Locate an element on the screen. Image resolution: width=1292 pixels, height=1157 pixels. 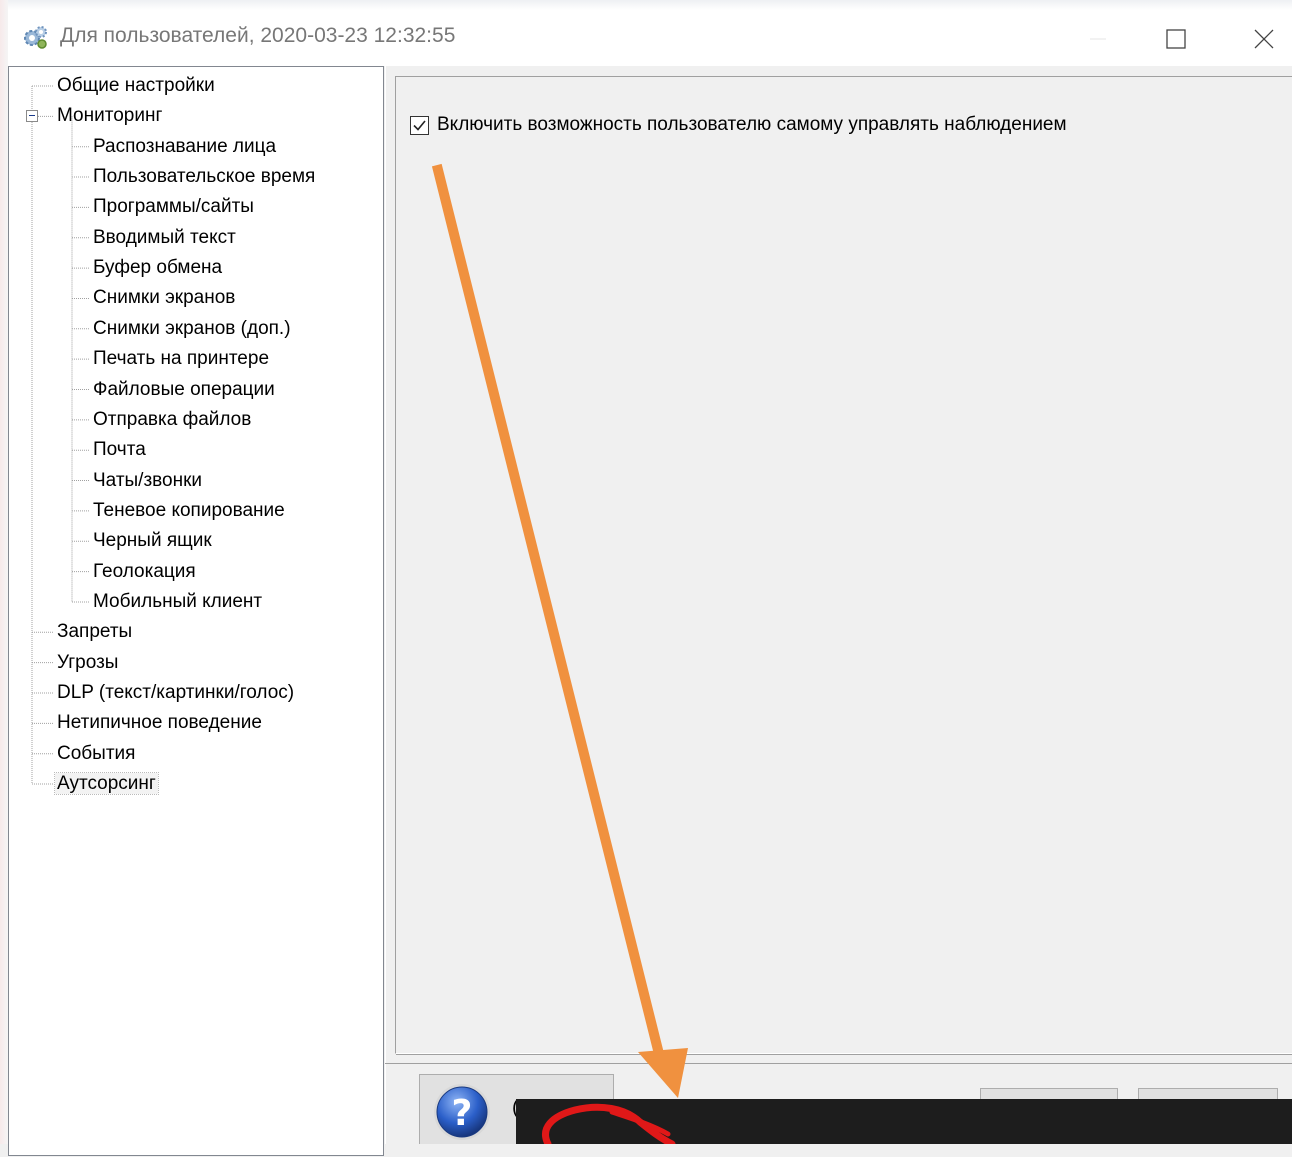
minimize-icon is located at coordinates (1098, 39).